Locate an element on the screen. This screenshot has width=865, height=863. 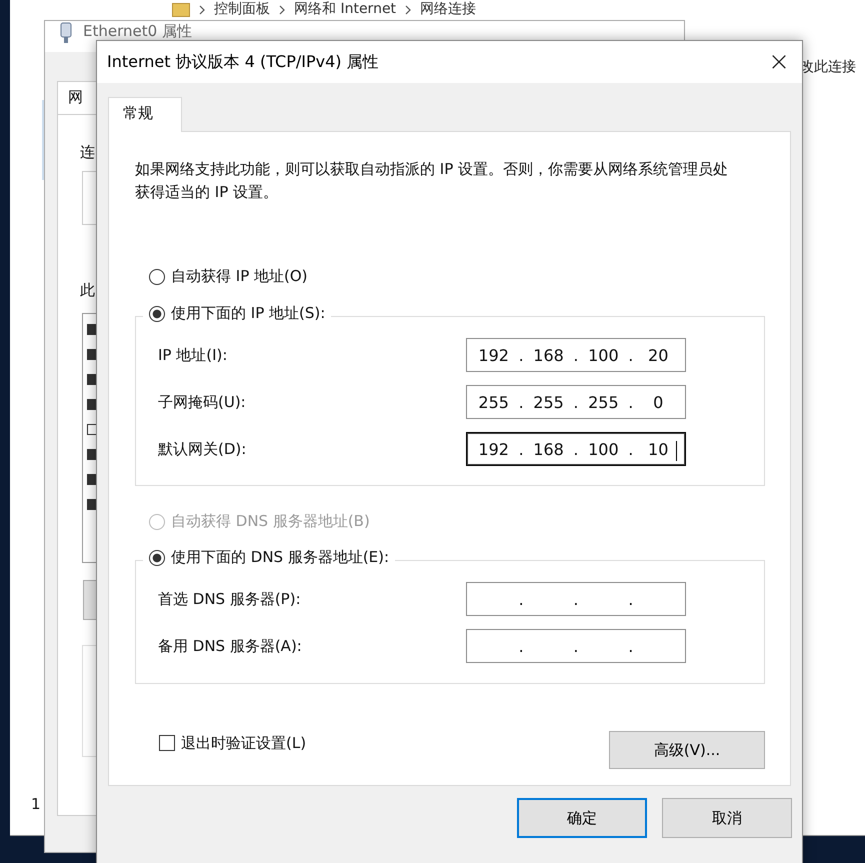
field-label: IP 地址(I): is located at coordinates (193, 355).